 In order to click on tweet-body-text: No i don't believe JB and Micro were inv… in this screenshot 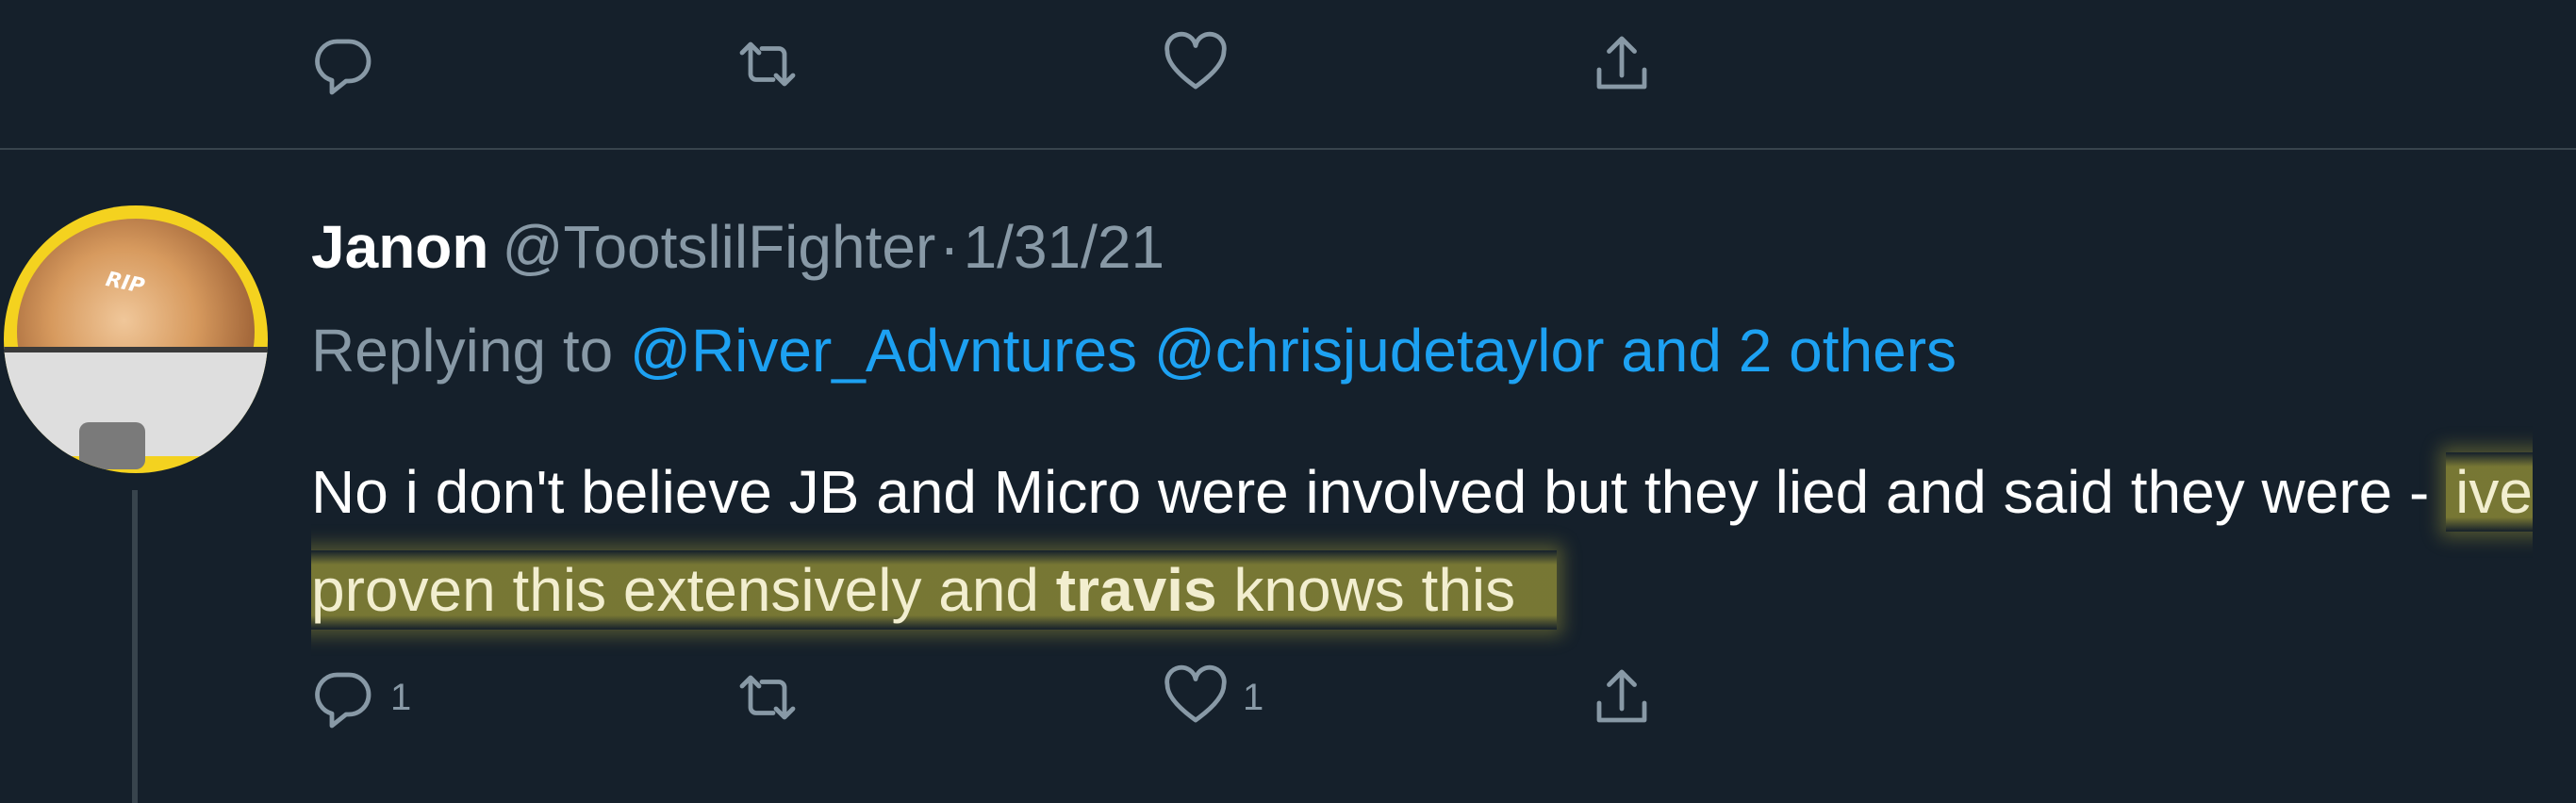, I will do `click(1370, 492)`.